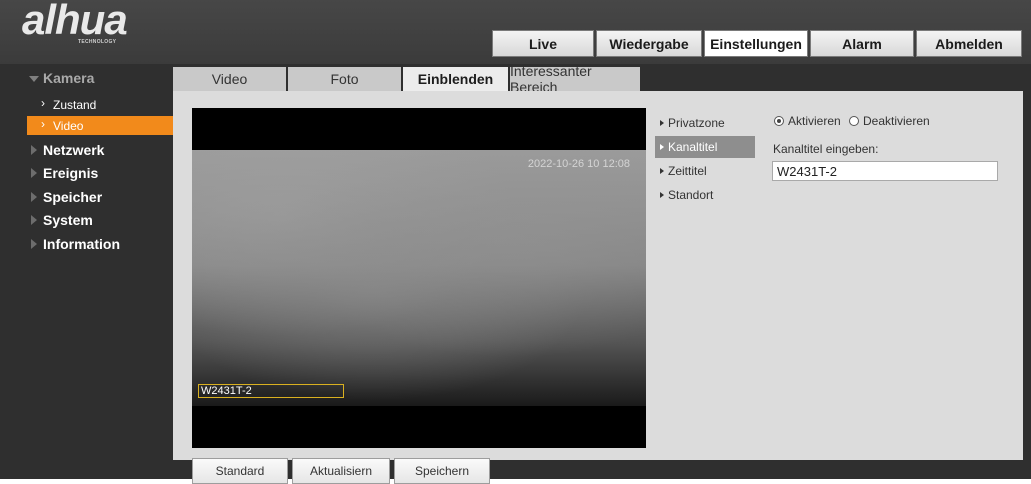 This screenshot has height=484, width=1031. Describe the element at coordinates (226, 391) in the screenshot. I see `osd-channel-title: W2431T-2` at that location.